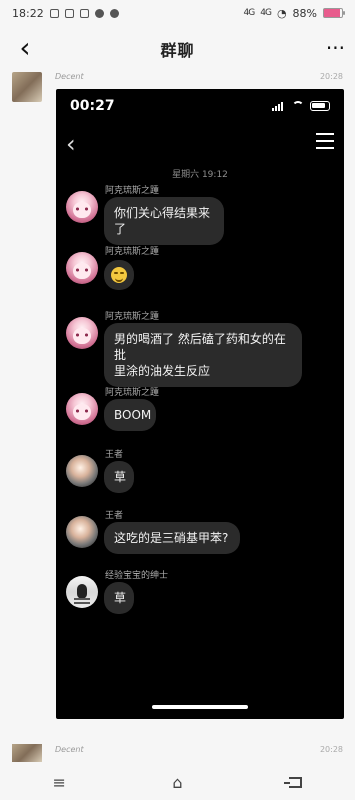  What do you see at coordinates (172, 538) in the screenshot?
I see `message-bubble: 这吃的是三硝基甲苯?` at bounding box center [172, 538].